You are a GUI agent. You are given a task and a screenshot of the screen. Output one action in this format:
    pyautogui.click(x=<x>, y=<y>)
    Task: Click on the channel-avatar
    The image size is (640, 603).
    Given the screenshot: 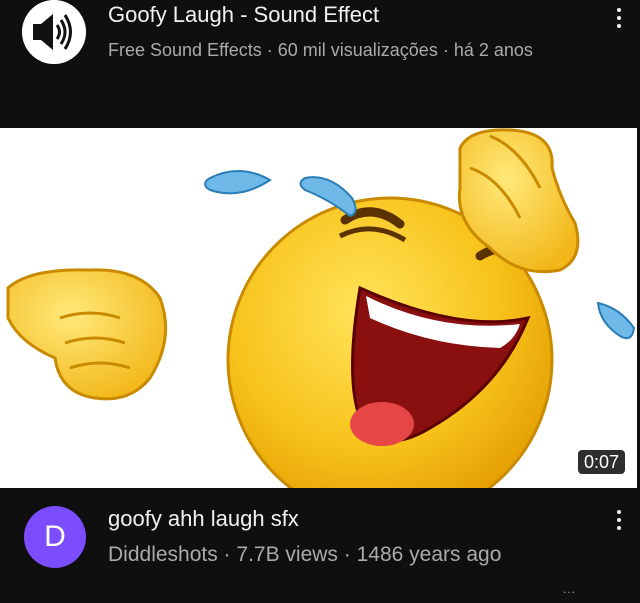 What is the action you would take?
    pyautogui.click(x=54, y=32)
    